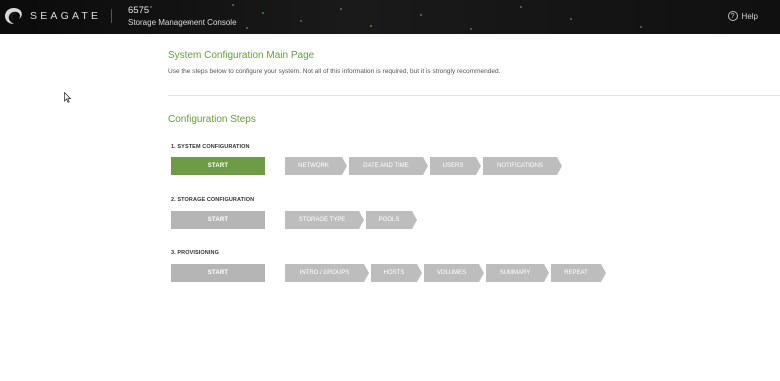 The height and width of the screenshot is (381, 780). What do you see at coordinates (182, 22) in the screenshot?
I see `system-name: Storage Management Console` at bounding box center [182, 22].